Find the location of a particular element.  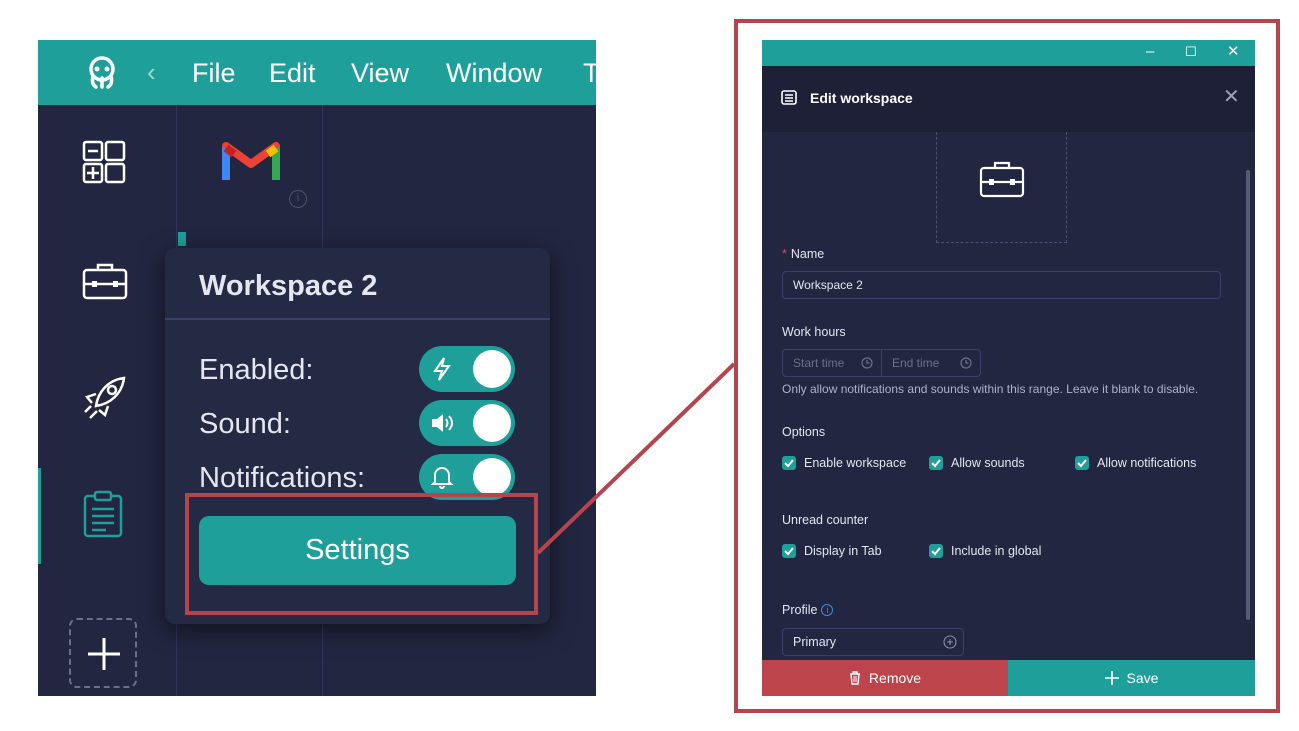

options-label: Options is located at coordinates (804, 432).